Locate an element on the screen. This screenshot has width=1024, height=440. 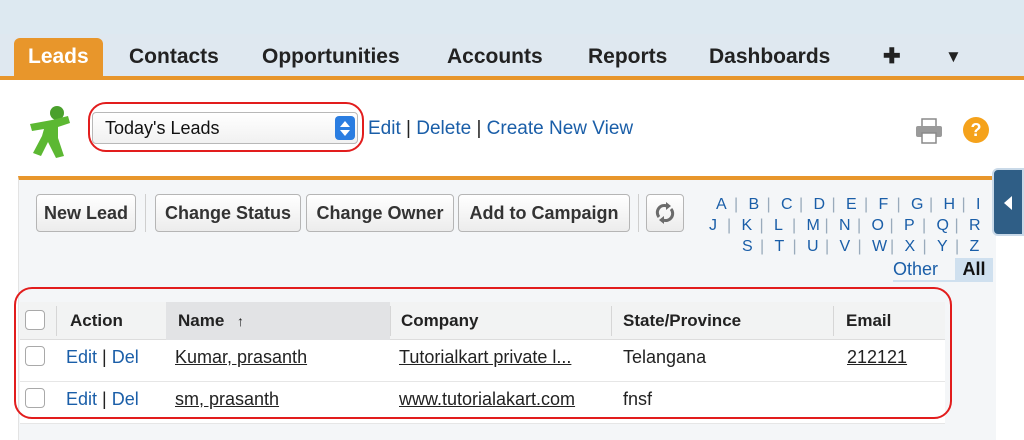
tab-opportunities: Opportunities is located at coordinates (331, 60).